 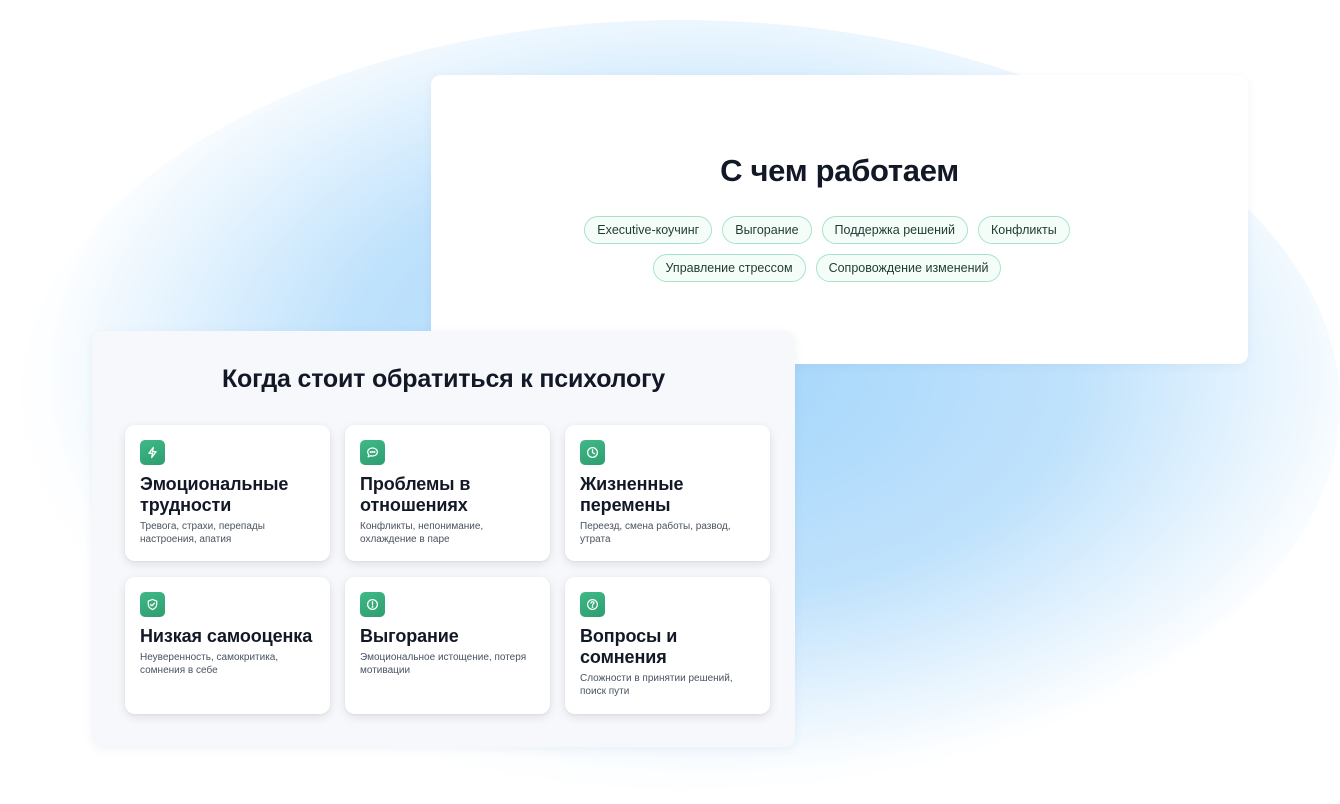 What do you see at coordinates (1023, 230) in the screenshot?
I see `tag-conflicts: Конфликты` at bounding box center [1023, 230].